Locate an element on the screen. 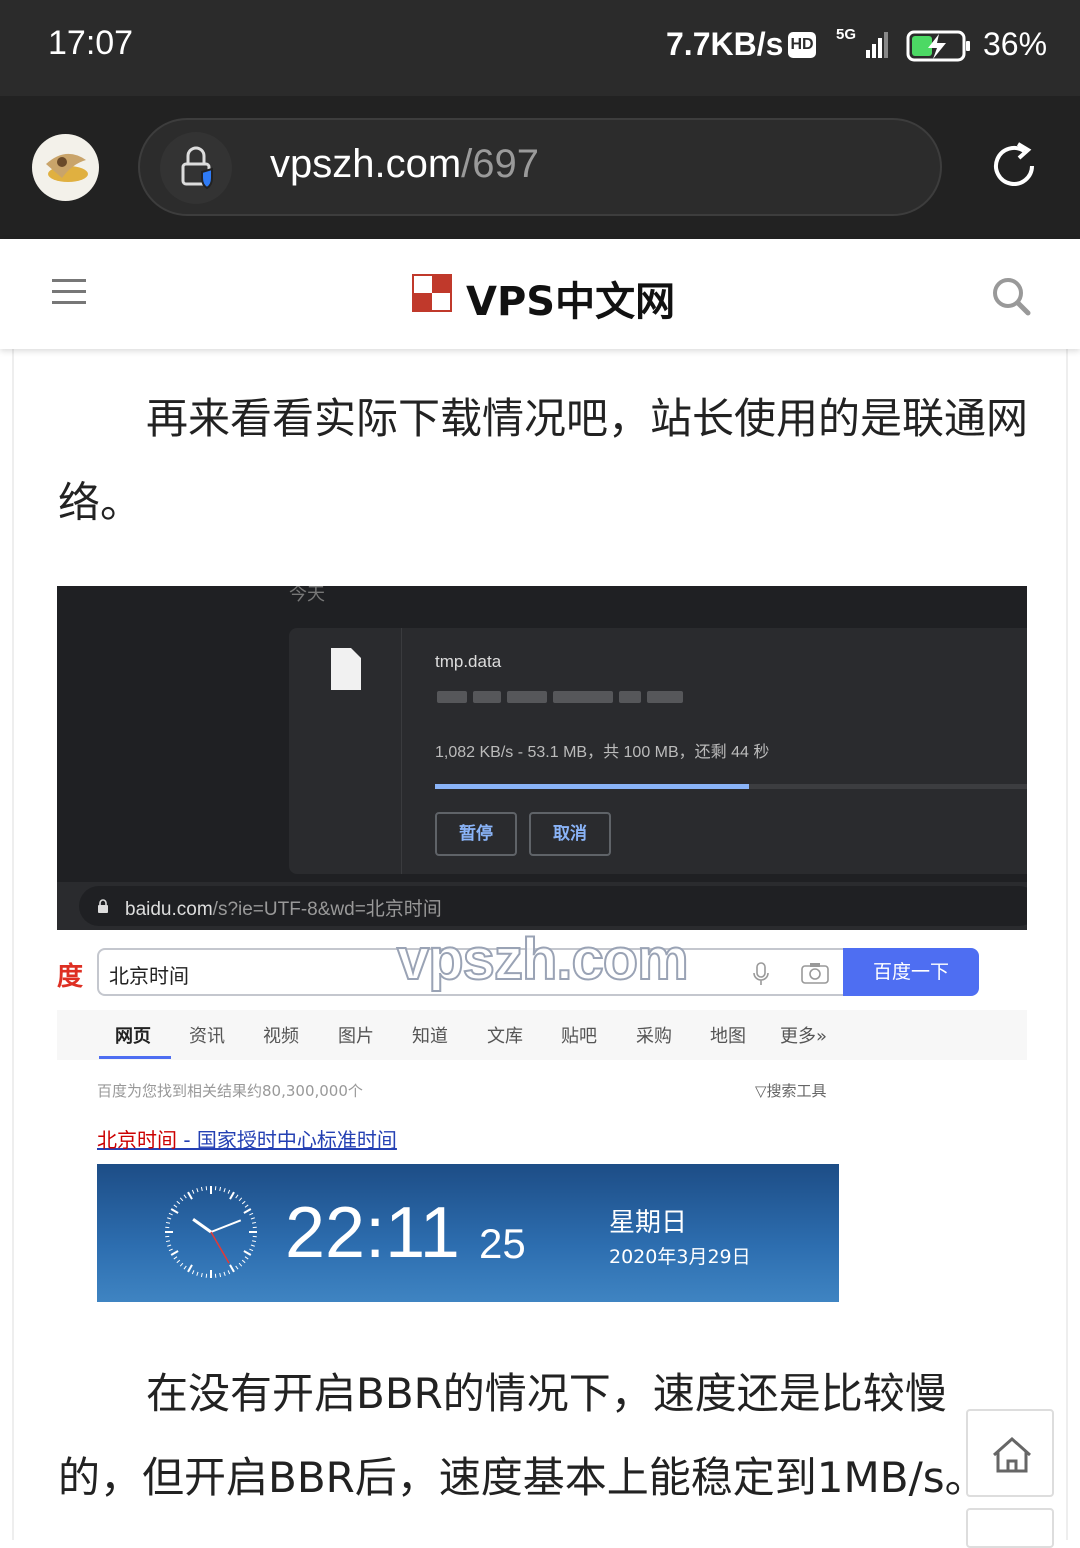  site-header: VPS中文网 is located at coordinates (540, 294).